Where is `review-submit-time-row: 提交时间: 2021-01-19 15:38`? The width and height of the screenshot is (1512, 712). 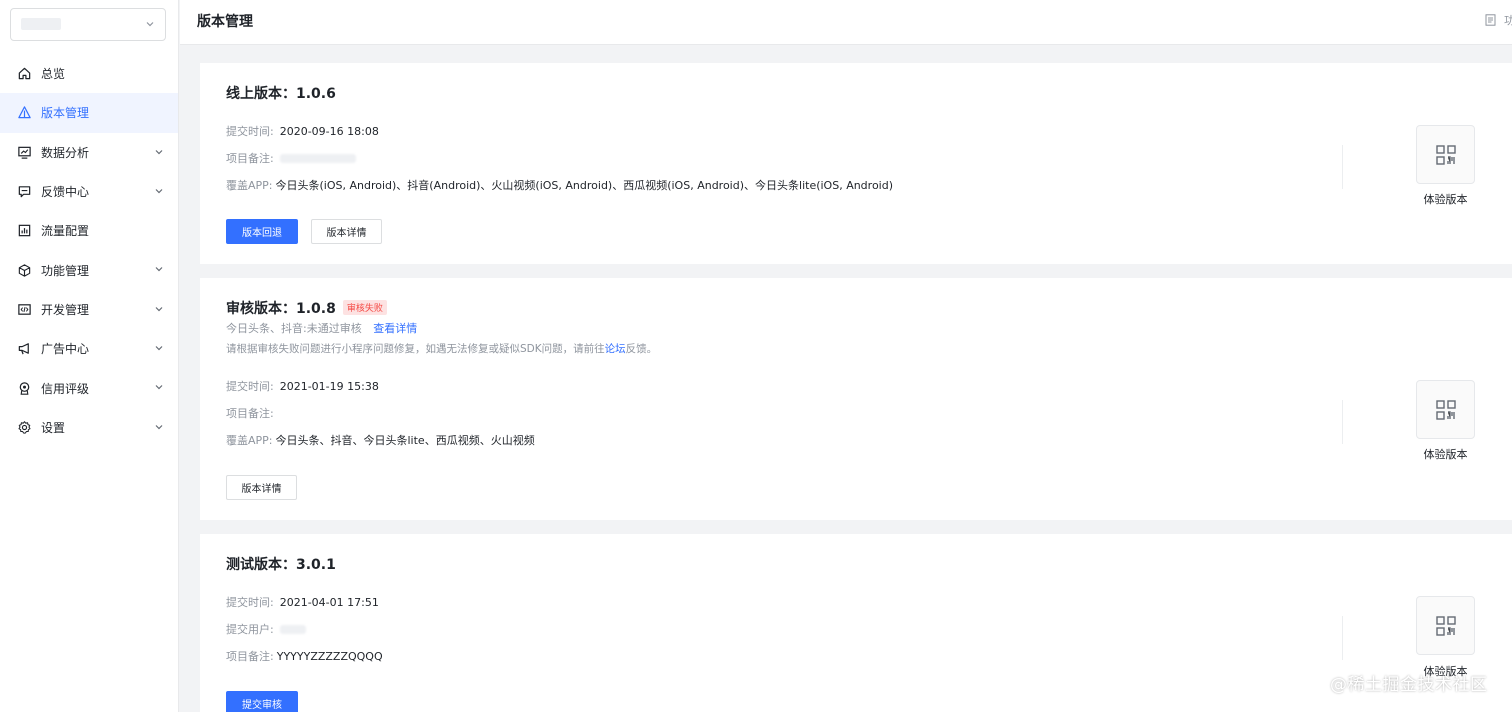
review-submit-time-row: 提交时间: 2021-01-19 15:38 is located at coordinates (302, 386).